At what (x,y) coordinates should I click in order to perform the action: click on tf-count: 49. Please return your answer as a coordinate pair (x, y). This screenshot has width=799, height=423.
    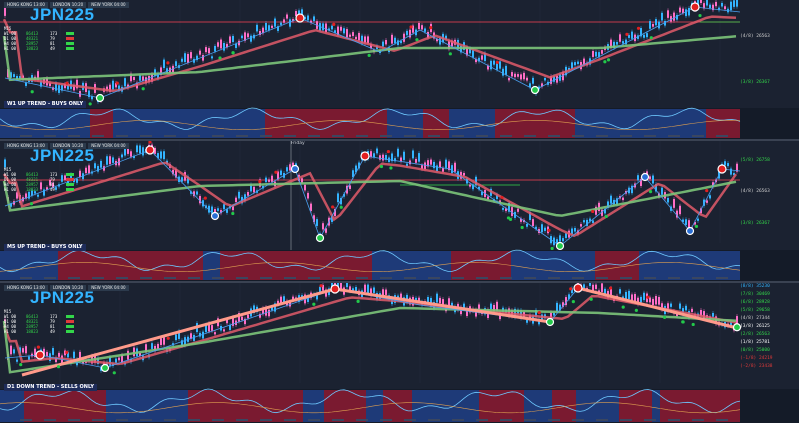
    Looking at the image, I should click on (52, 48).